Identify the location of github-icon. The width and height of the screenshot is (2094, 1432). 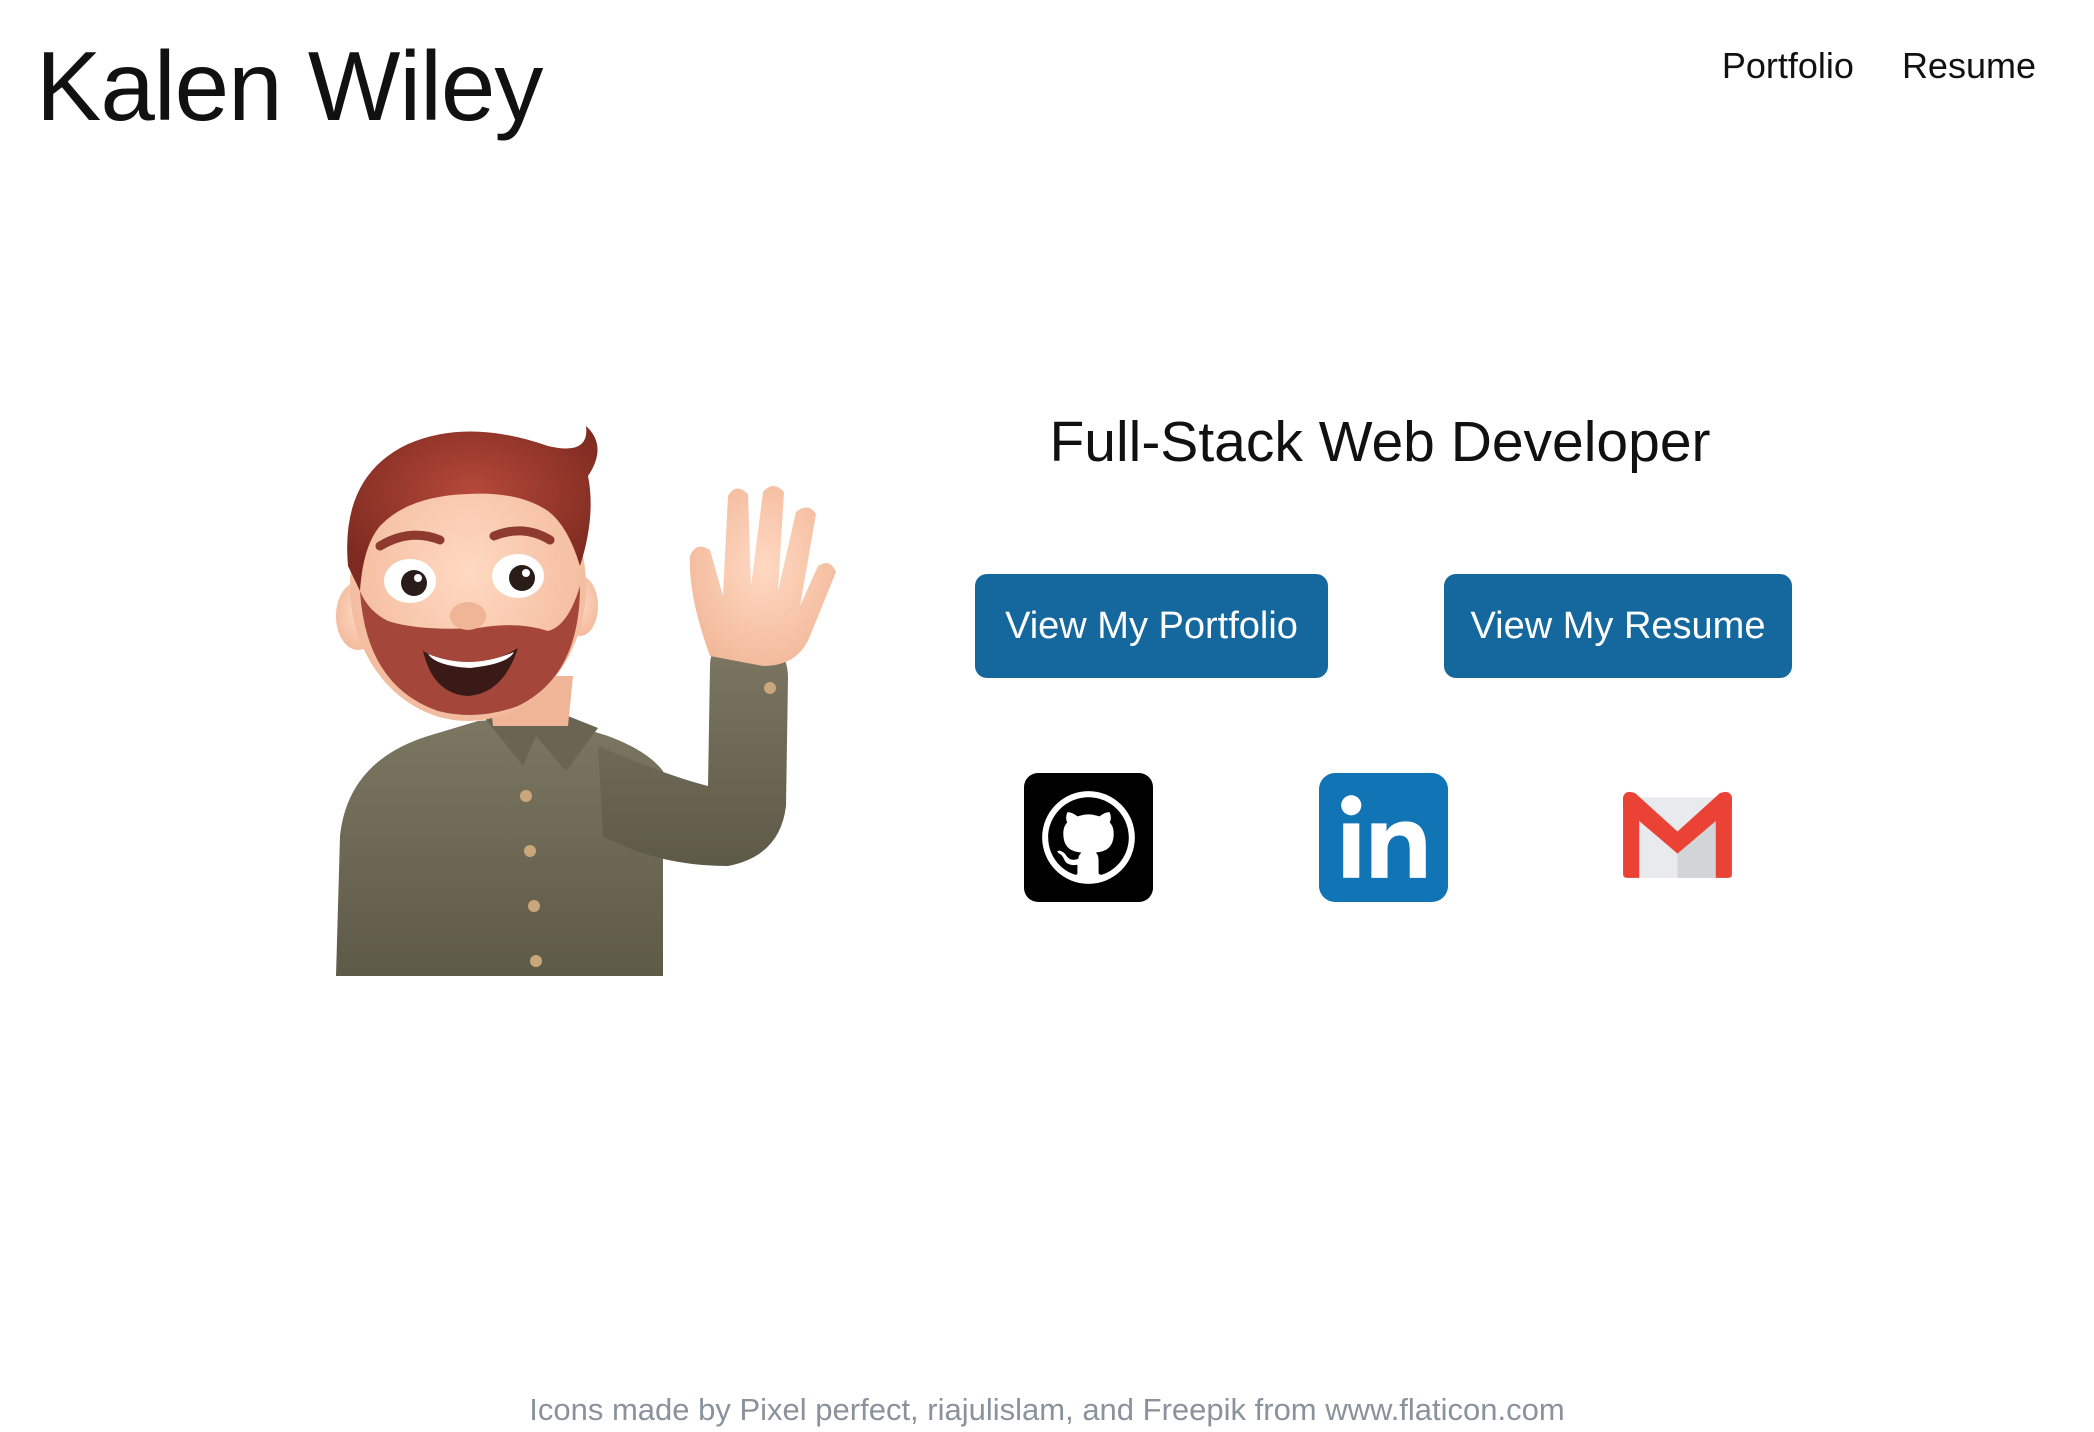
(1088, 837).